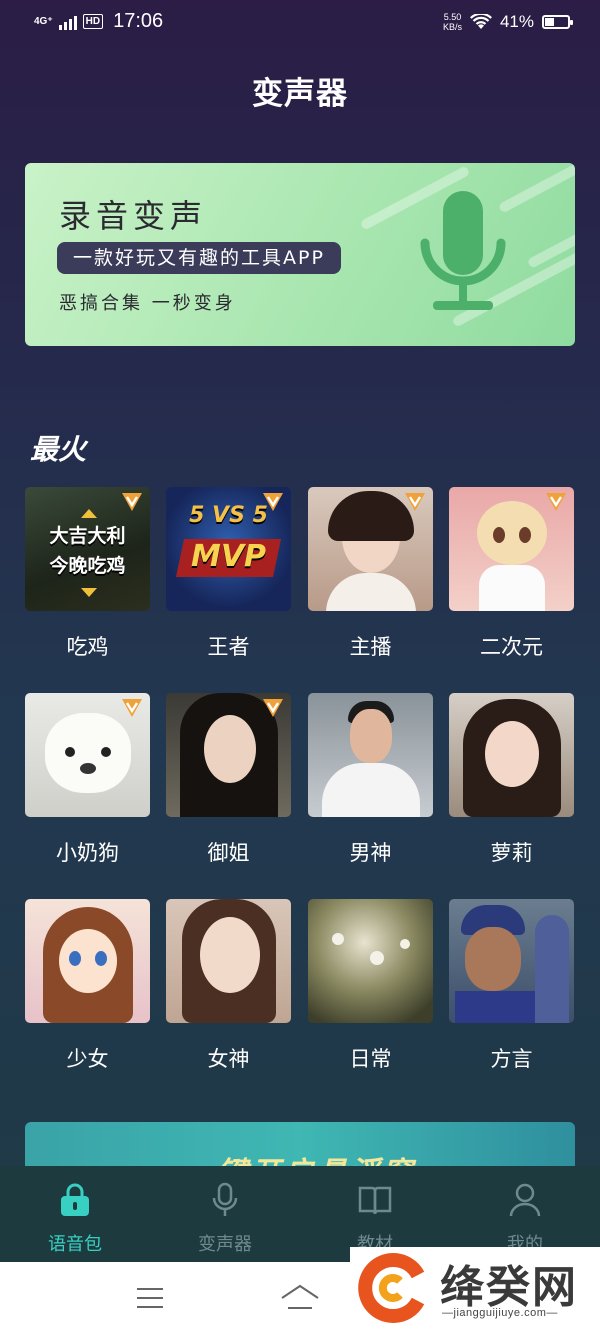  What do you see at coordinates (133, 216) in the screenshot?
I see `banner-title: 录音变声` at bounding box center [133, 216].